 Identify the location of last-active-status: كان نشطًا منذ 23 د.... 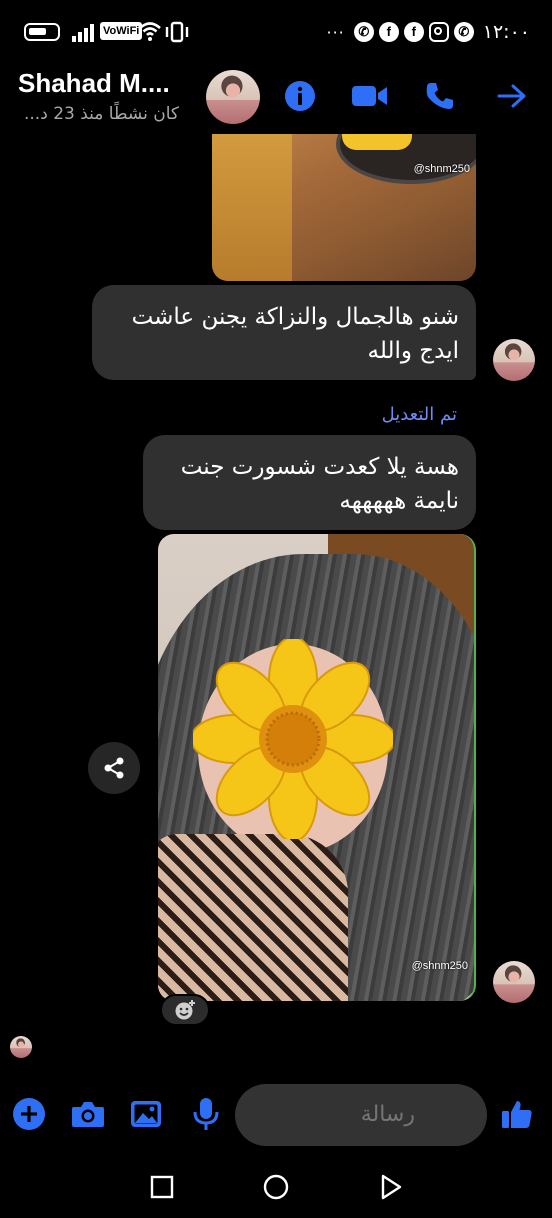
(101, 114).